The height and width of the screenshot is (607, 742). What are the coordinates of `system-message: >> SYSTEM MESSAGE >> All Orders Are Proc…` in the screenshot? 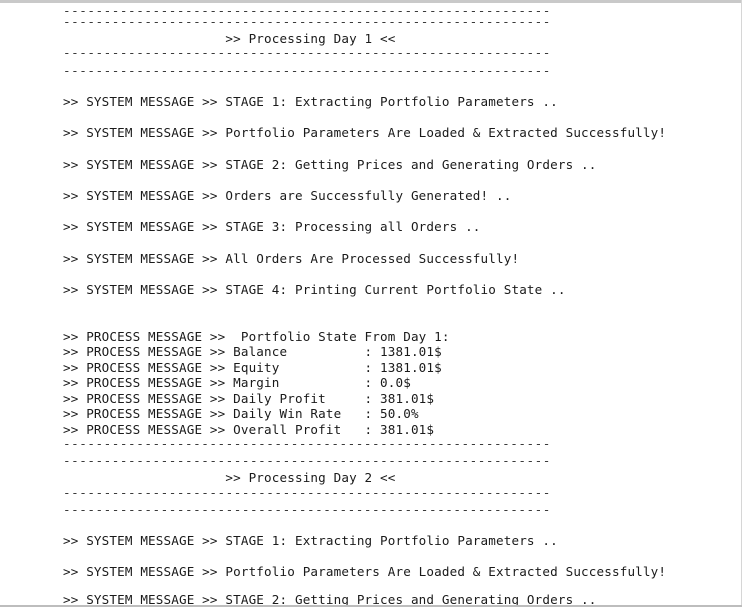 It's located at (291, 258).